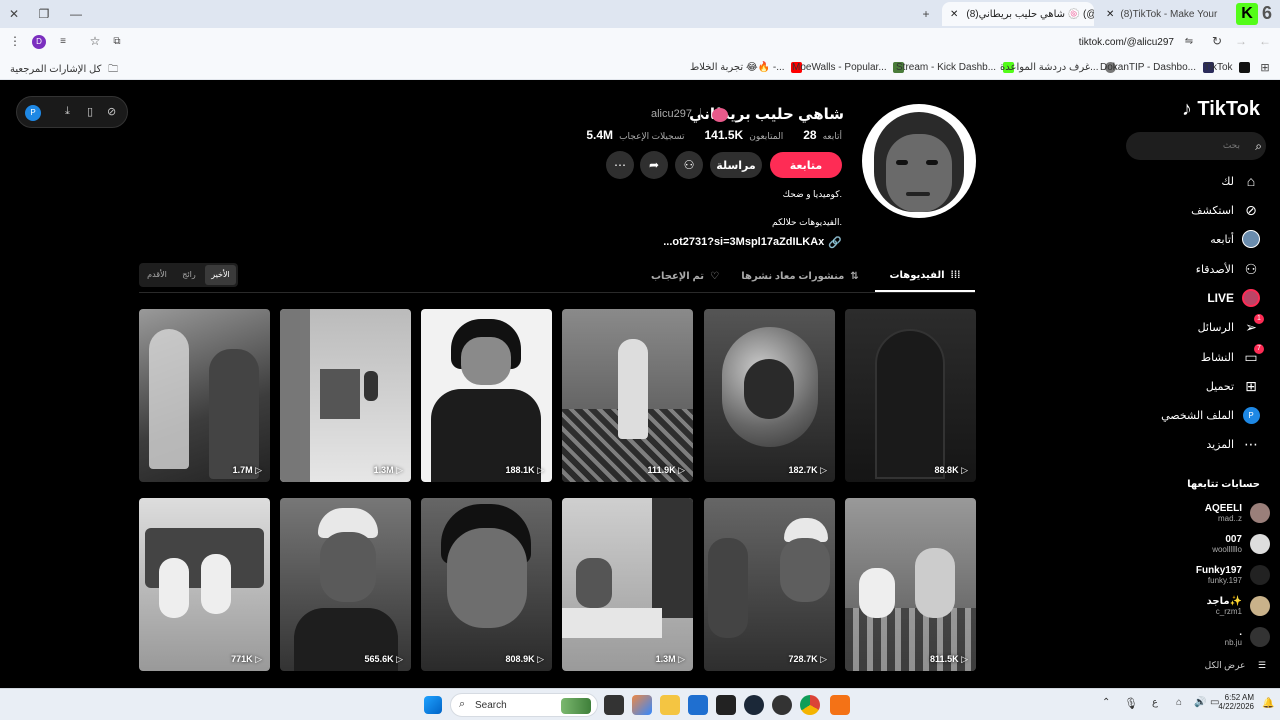  I want to click on following-account: . nb.ju, so click(1247, 637).